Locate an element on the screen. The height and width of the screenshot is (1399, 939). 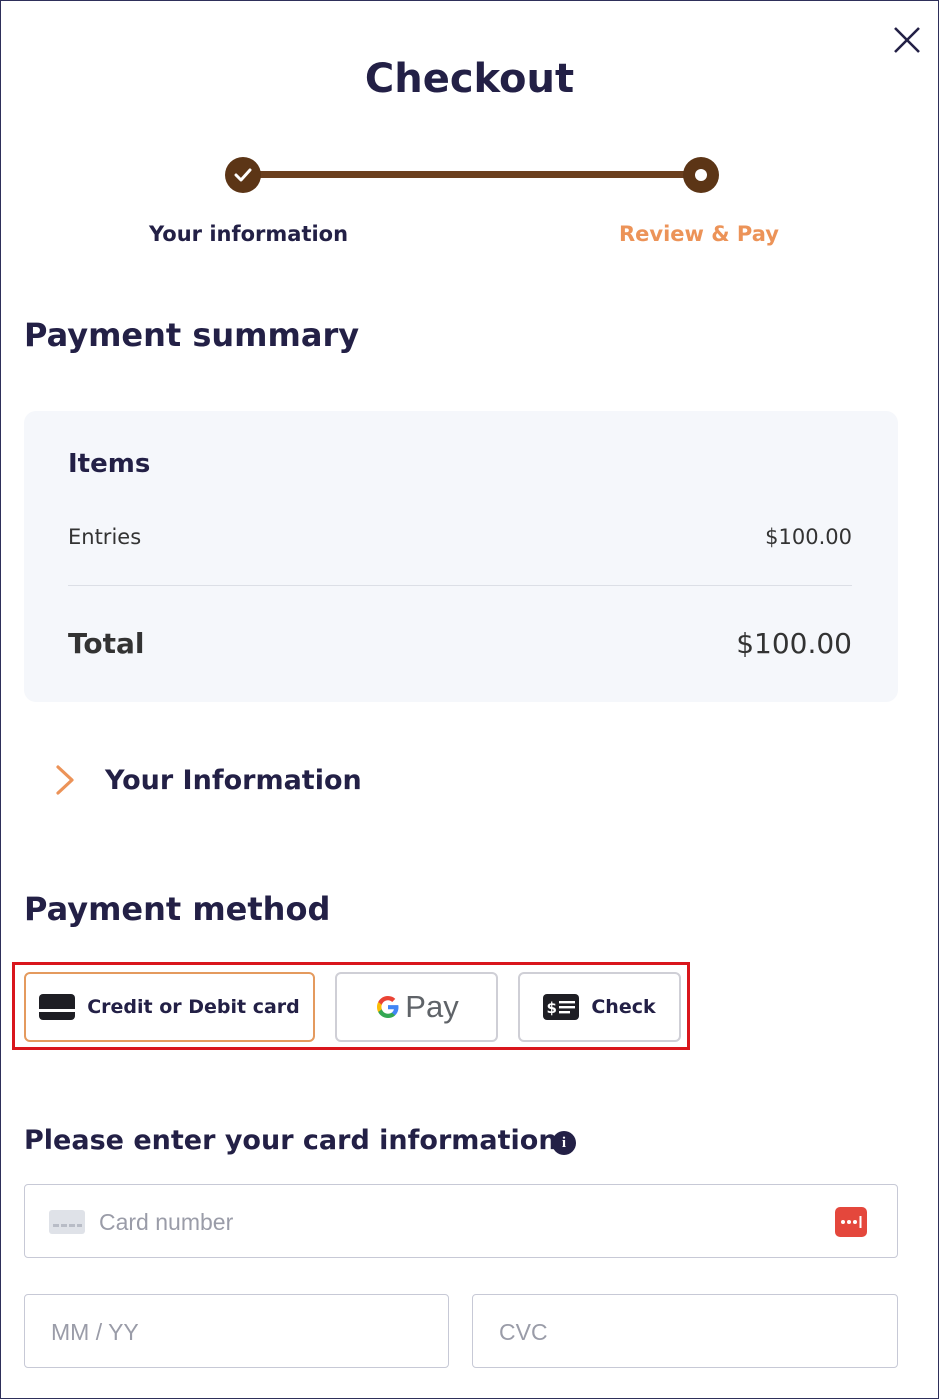
expiry-field is located at coordinates (236, 1331).